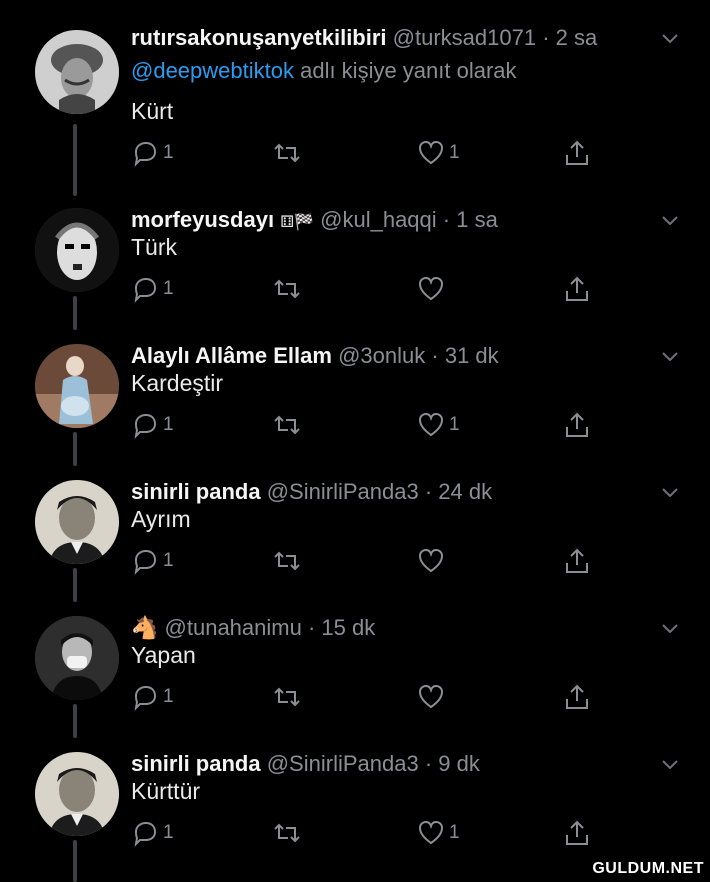 This screenshot has height=882, width=710. Describe the element at coordinates (472, 355) in the screenshot. I see `timestamp: 31 dk` at that location.